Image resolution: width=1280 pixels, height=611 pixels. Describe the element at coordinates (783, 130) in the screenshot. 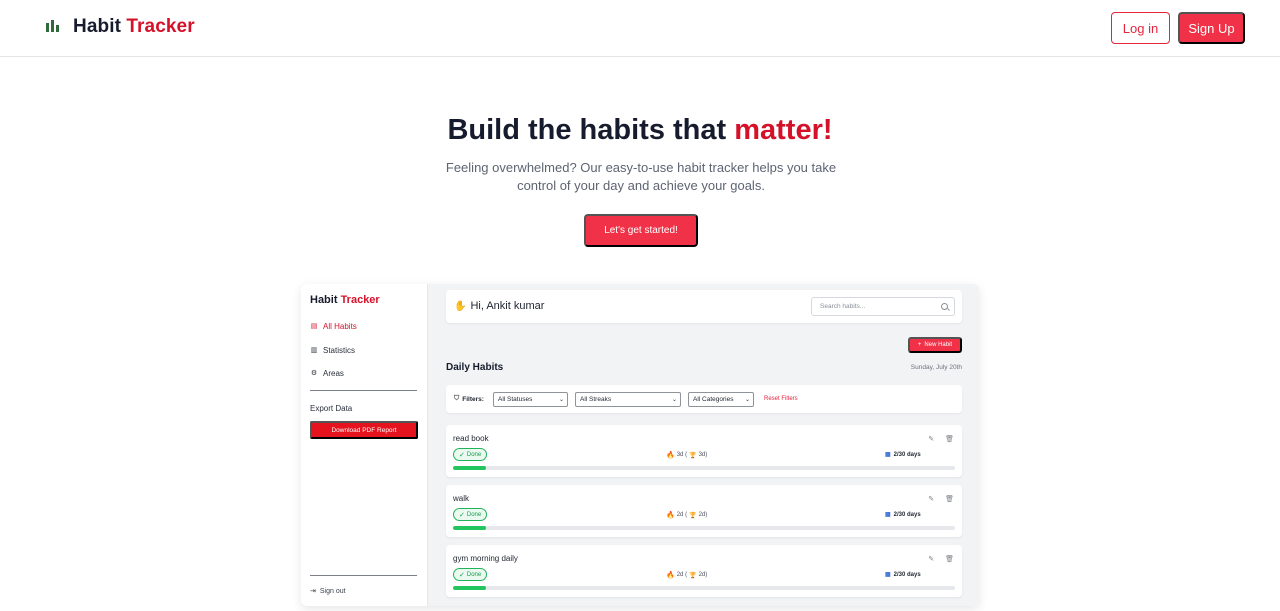

I see `hero-title-accent: matter!` at that location.